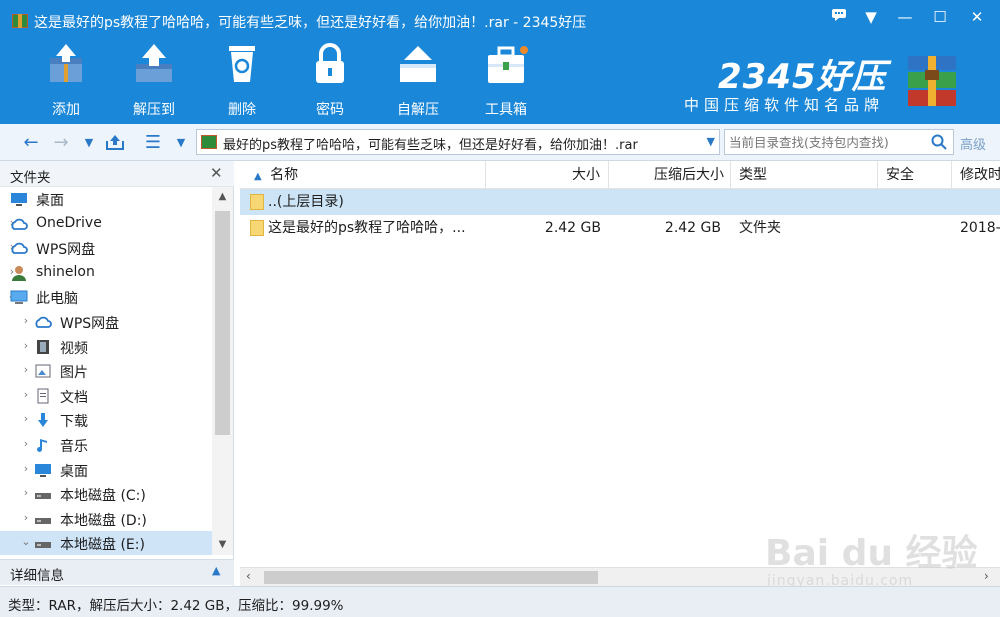 The height and width of the screenshot is (617, 1000). I want to click on tree-item: 桌面, so click(106, 199).